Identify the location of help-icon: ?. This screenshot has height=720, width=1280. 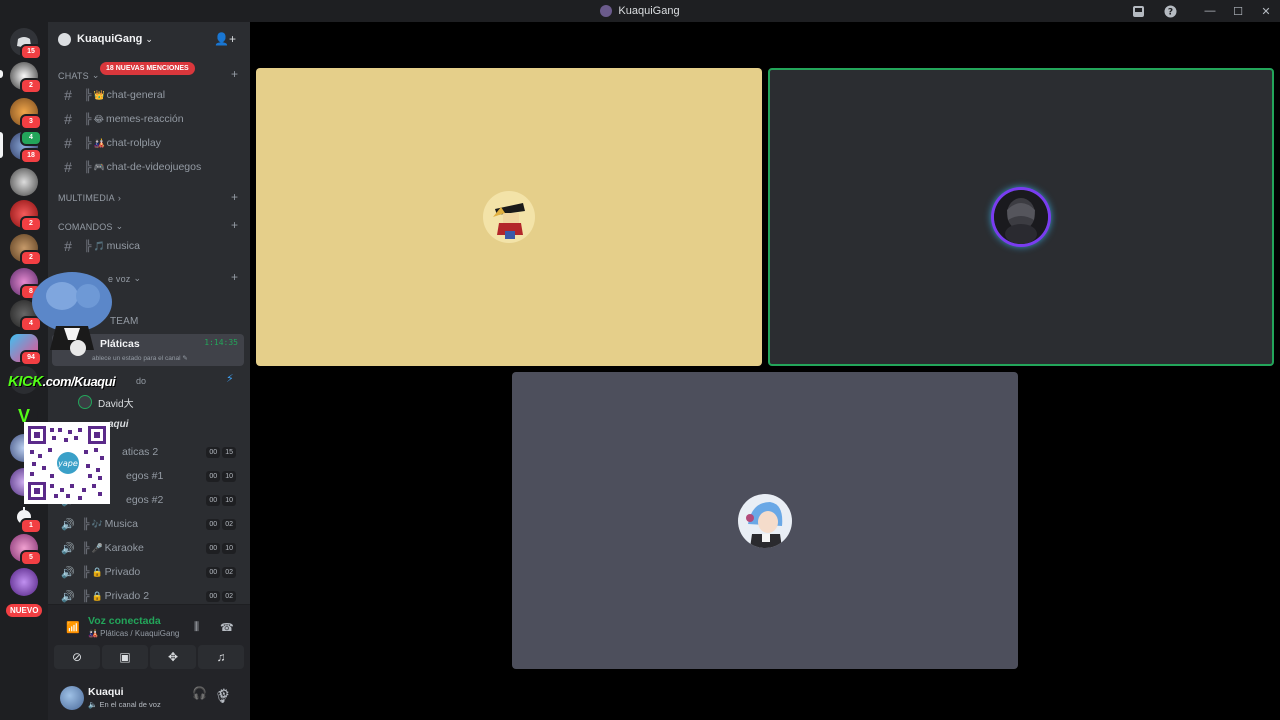
(1170, 11).